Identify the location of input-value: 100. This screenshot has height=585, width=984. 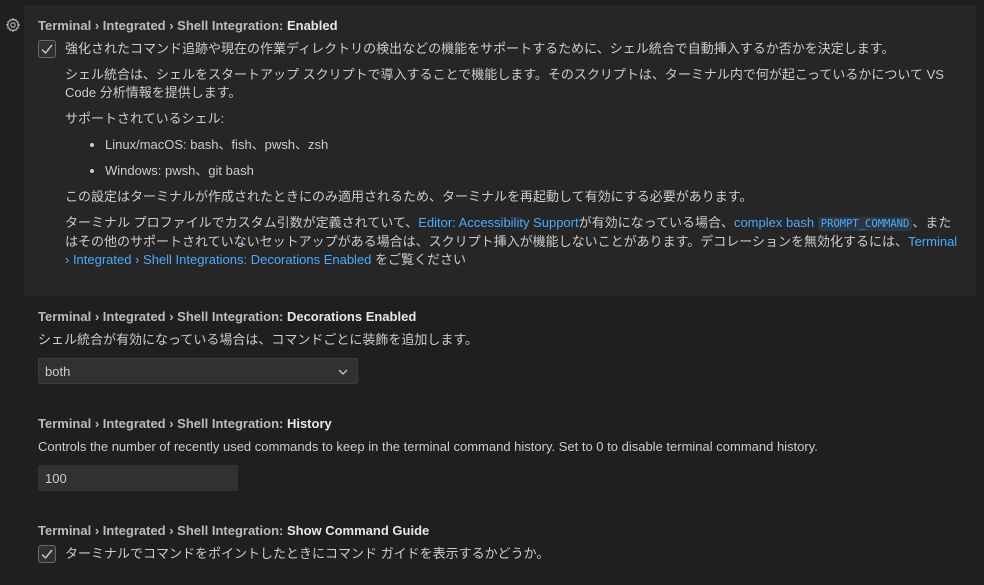
(56, 478).